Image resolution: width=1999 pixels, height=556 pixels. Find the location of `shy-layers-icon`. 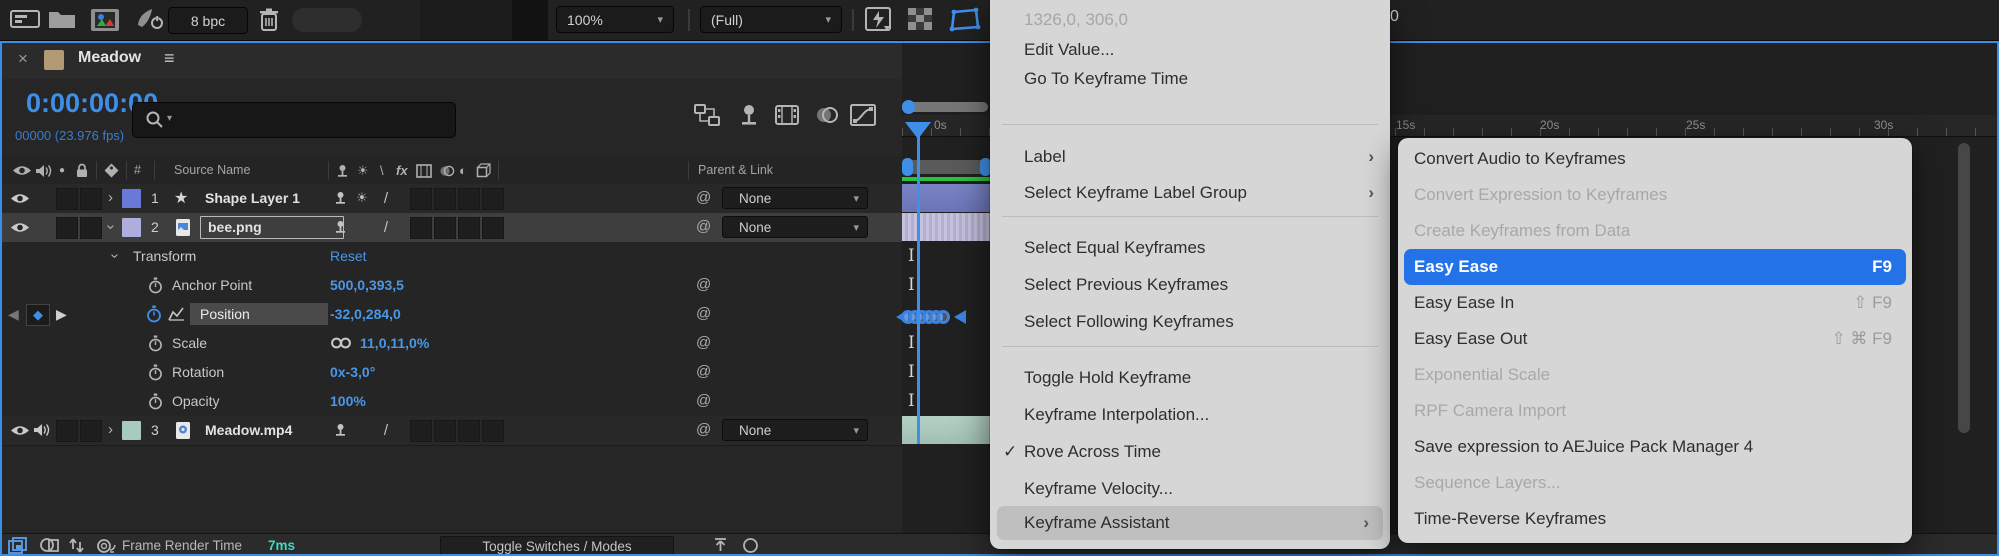

shy-layers-icon is located at coordinates (749, 115).